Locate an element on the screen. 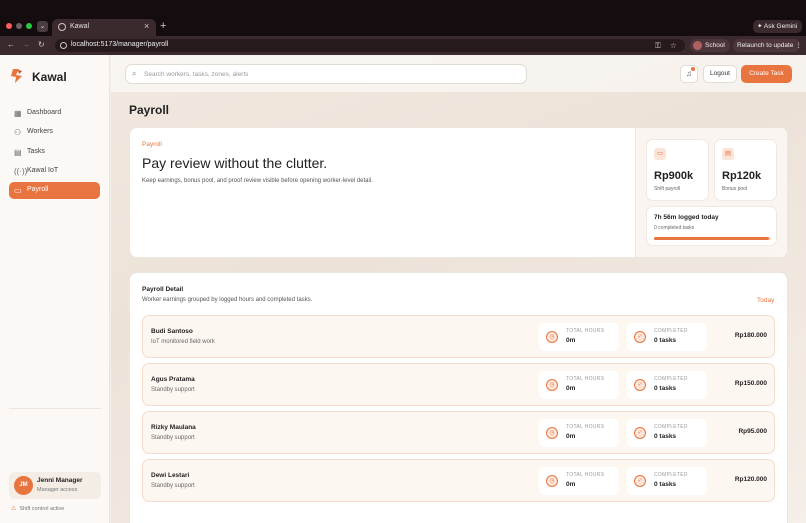 The height and width of the screenshot is (523, 806). sparkle-icon: ✦ is located at coordinates (760, 26).